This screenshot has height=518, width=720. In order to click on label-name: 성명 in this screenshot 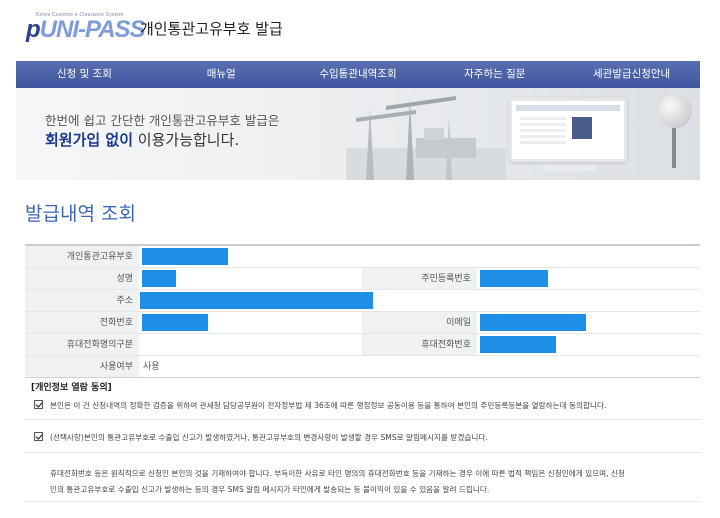, I will do `click(82, 278)`.